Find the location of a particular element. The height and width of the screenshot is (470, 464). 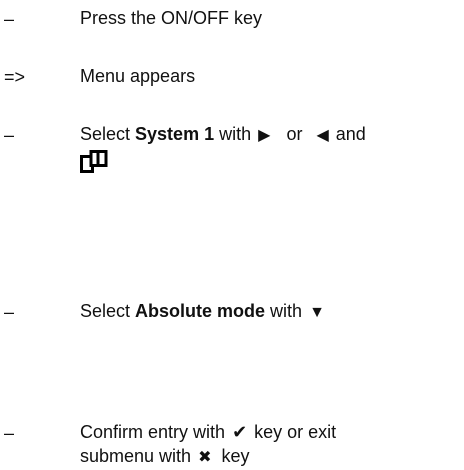

text-or: or is located at coordinates (294, 134).